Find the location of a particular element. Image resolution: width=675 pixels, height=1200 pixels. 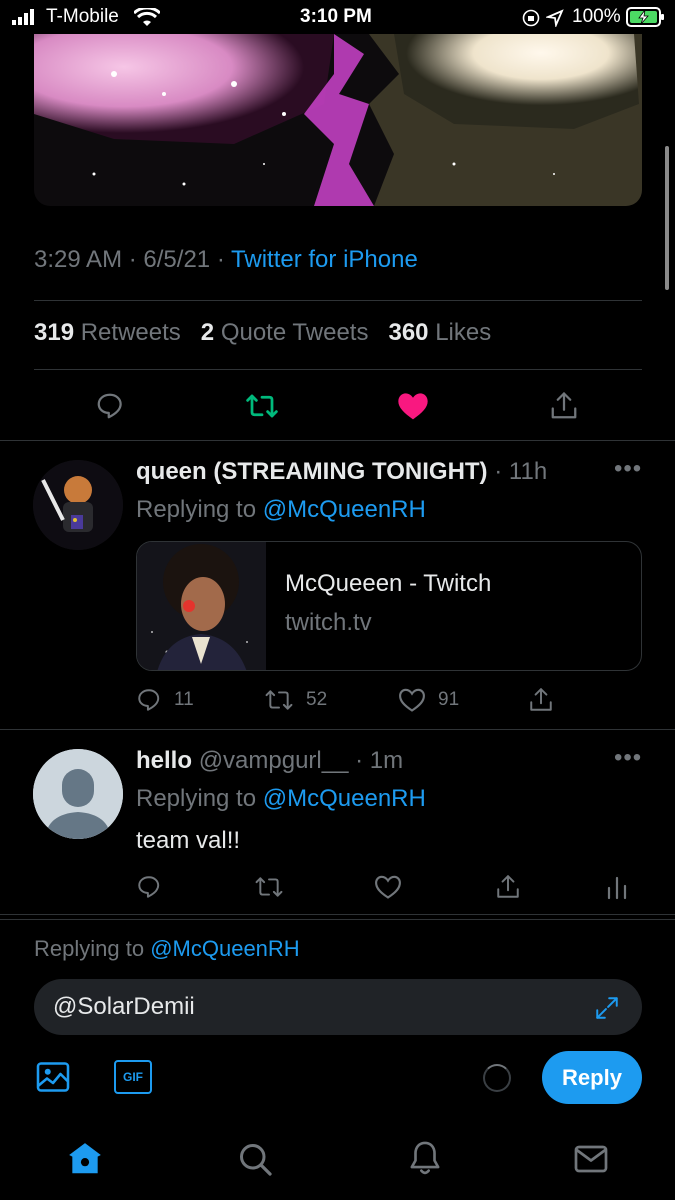

reply-input-value: @SolarDemii is located at coordinates (124, 1006).